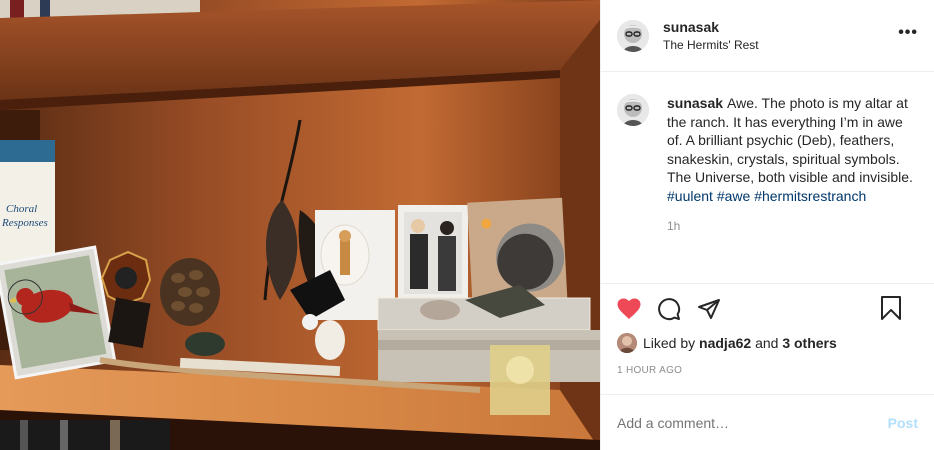 This screenshot has height=450, width=934. Describe the element at coordinates (21, 209) in the screenshot. I see `book-title-line1: Choral` at that location.